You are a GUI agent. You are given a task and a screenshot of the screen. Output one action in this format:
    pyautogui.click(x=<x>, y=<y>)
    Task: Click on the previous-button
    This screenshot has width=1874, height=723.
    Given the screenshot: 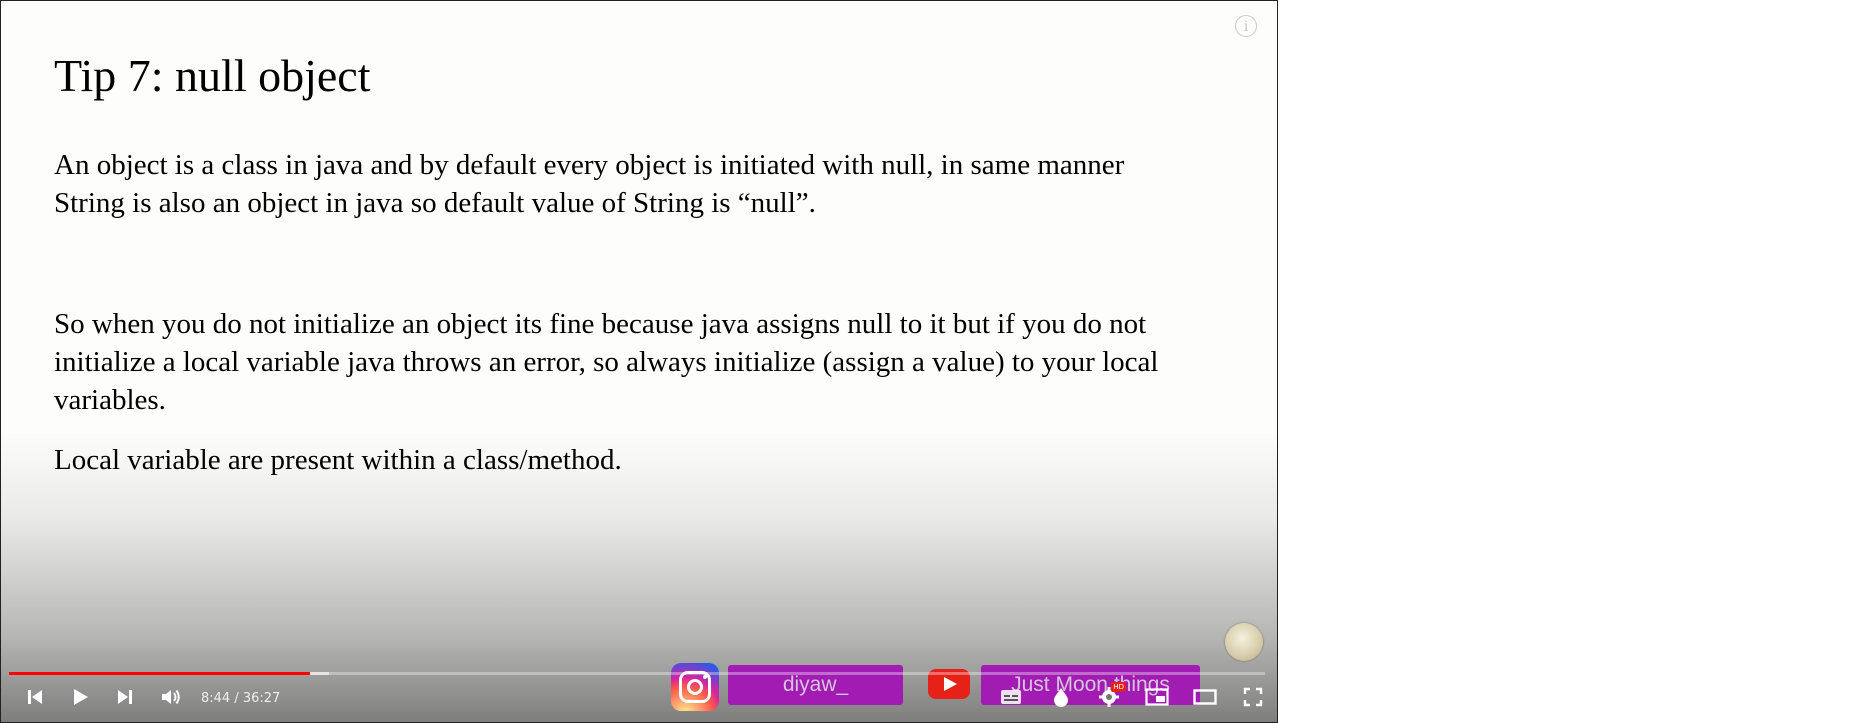 What is the action you would take?
    pyautogui.click(x=35, y=699)
    